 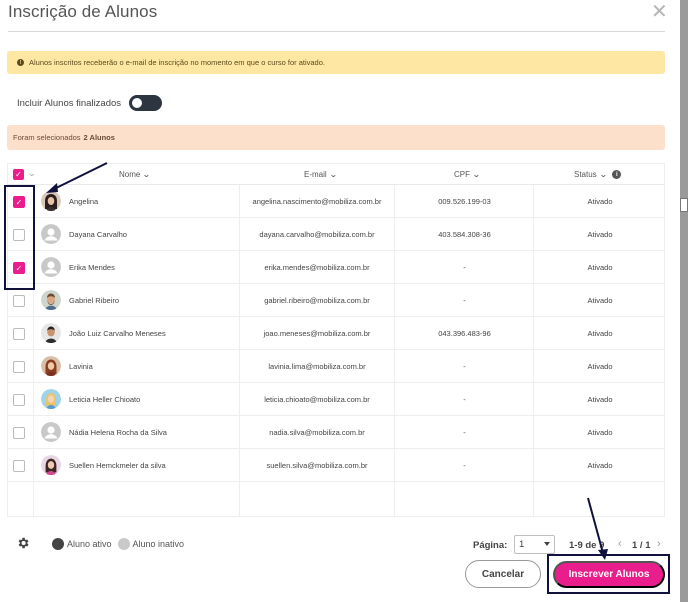 I want to click on page-count: 1 / 1, so click(x=641, y=545).